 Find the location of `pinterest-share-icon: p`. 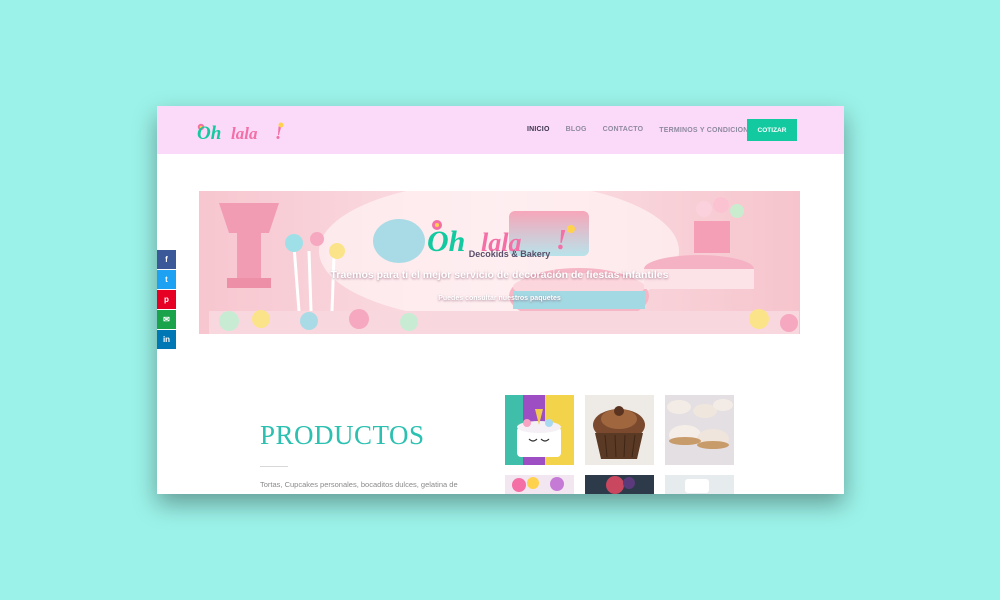

pinterest-share-icon: p is located at coordinates (166, 299).